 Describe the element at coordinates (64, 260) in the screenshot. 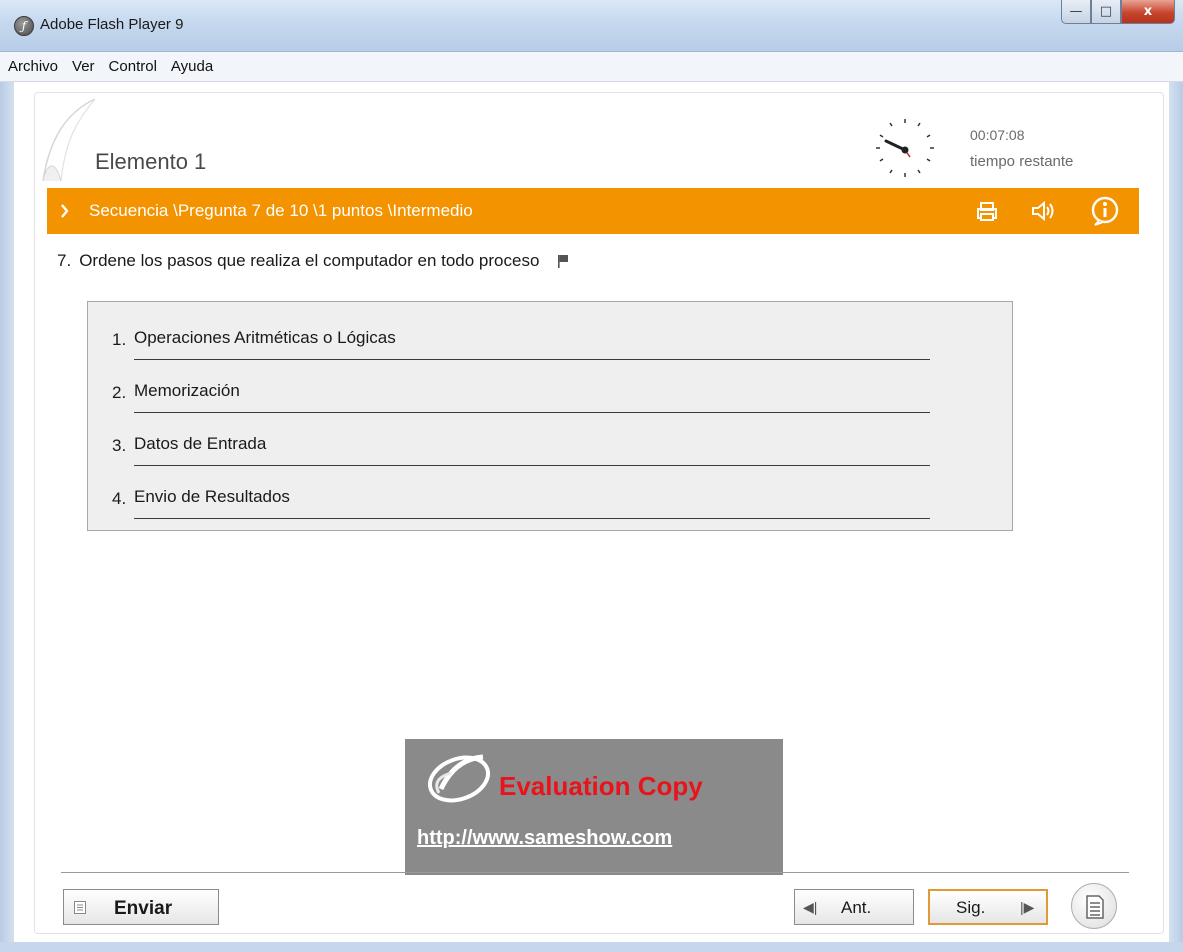

I see `question-number: 7.` at that location.